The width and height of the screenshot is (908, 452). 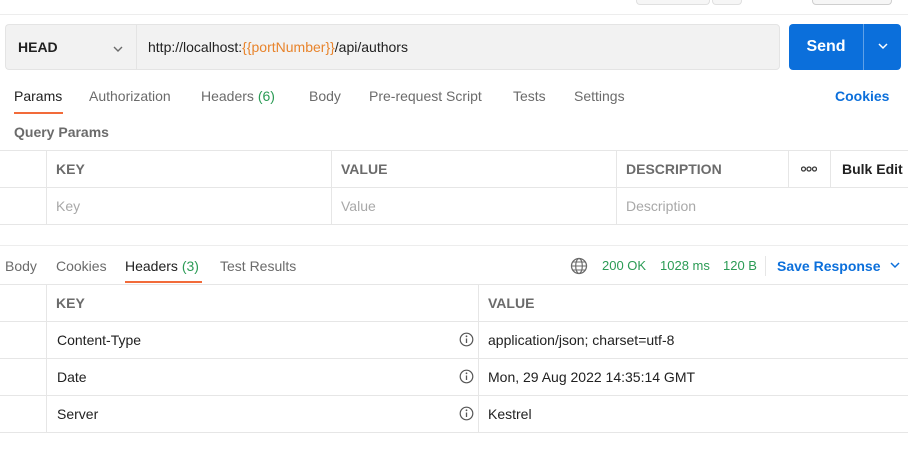 I want to click on tab-authorization: Authorization, so click(x=130, y=96).